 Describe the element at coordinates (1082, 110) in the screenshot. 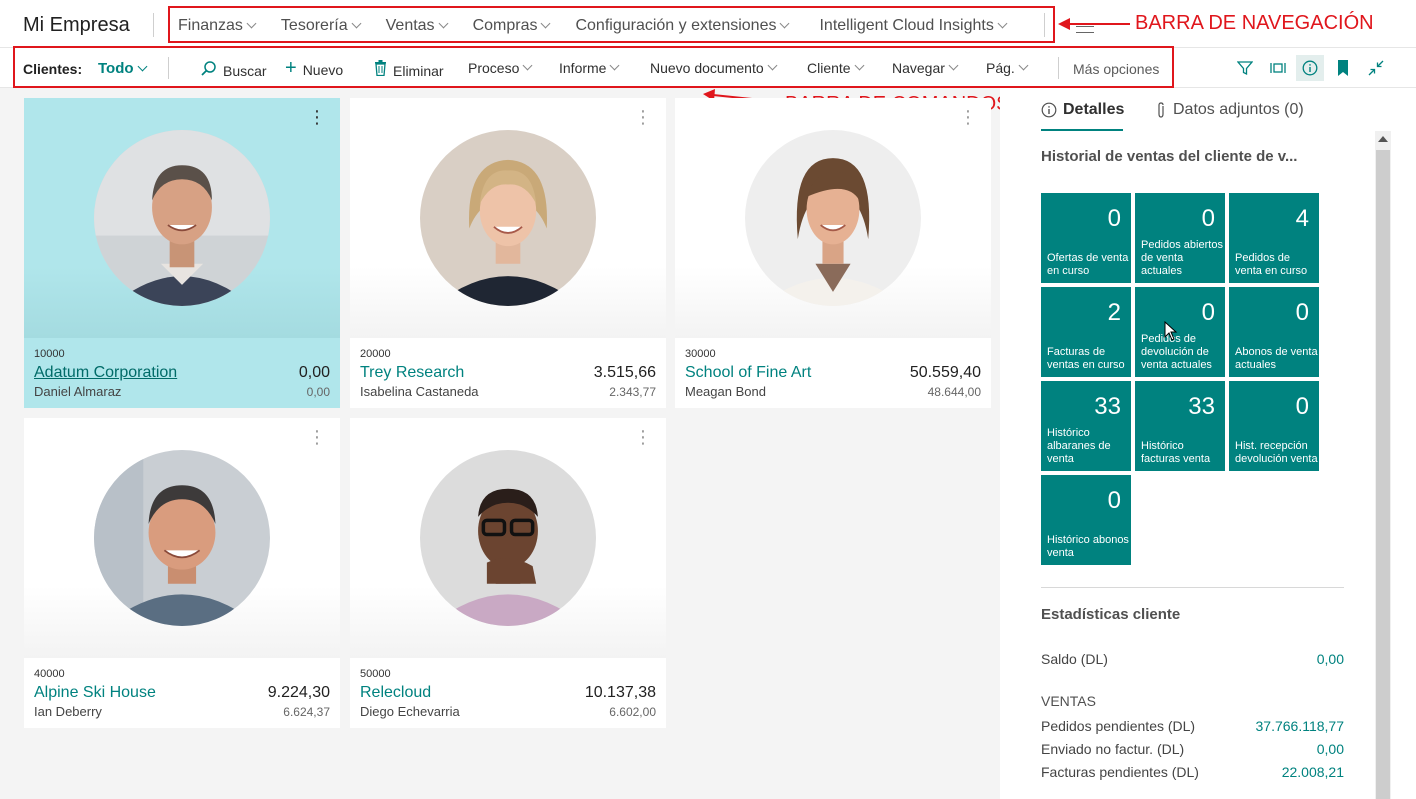

I see `tab-details: Detalles` at that location.